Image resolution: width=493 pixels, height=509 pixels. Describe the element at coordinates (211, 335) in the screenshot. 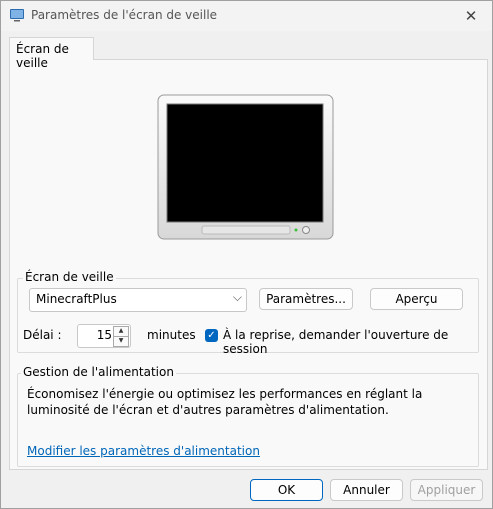

I see `resume-checkbox: ✓` at that location.